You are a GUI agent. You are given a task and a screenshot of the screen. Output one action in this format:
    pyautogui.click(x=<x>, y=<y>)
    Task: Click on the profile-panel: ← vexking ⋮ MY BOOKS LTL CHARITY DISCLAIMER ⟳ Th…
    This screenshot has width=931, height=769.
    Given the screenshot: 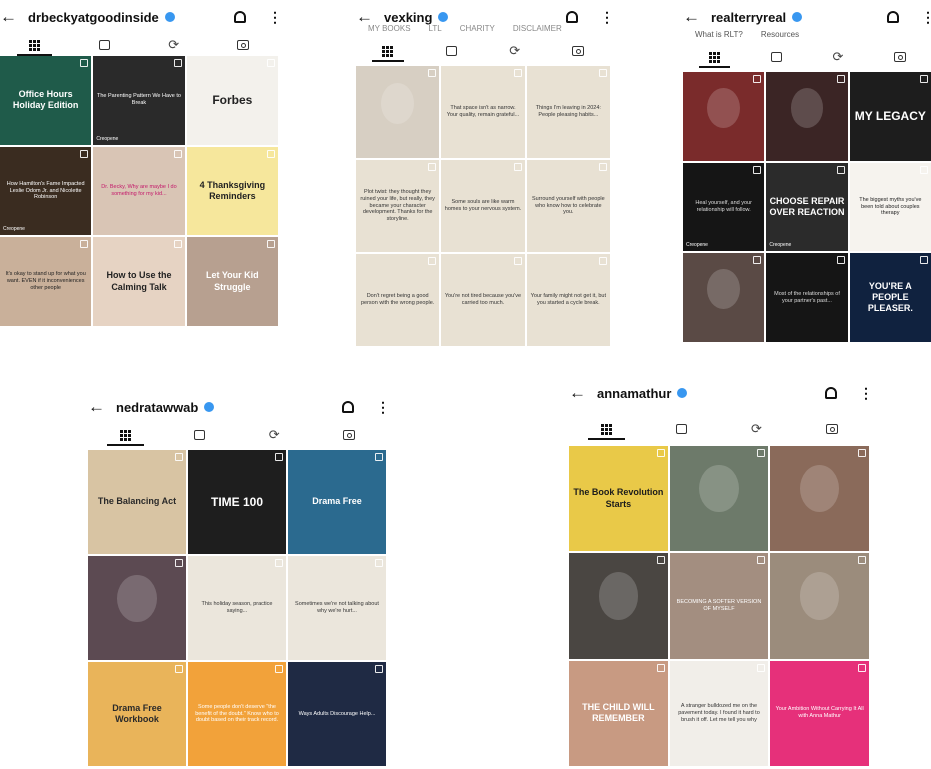 What is the action you would take?
    pyautogui.click(x=483, y=173)
    